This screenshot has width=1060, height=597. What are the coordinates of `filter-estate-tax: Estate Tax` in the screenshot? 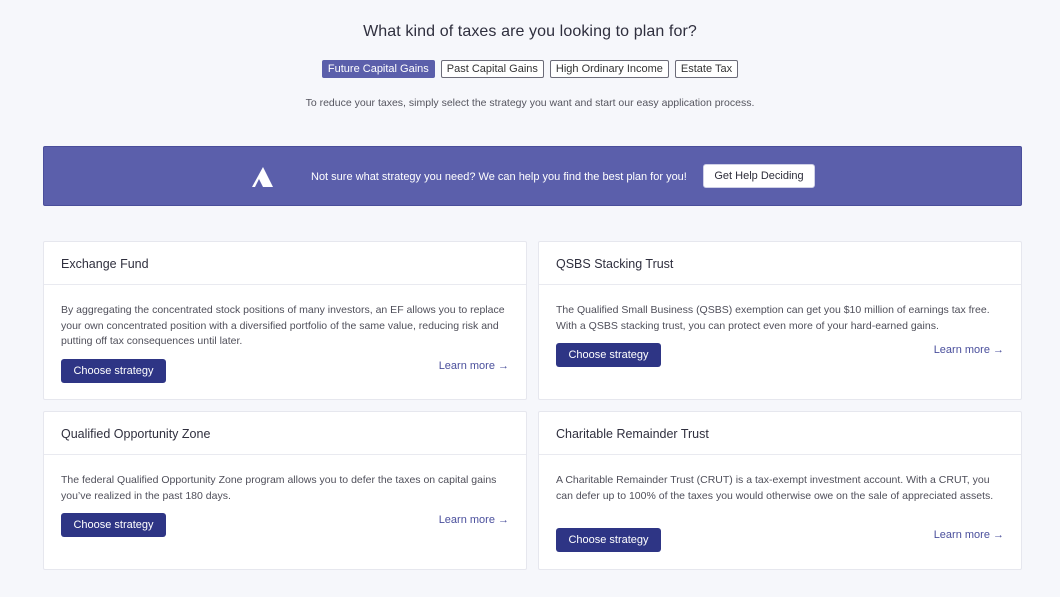 It's located at (706, 69).